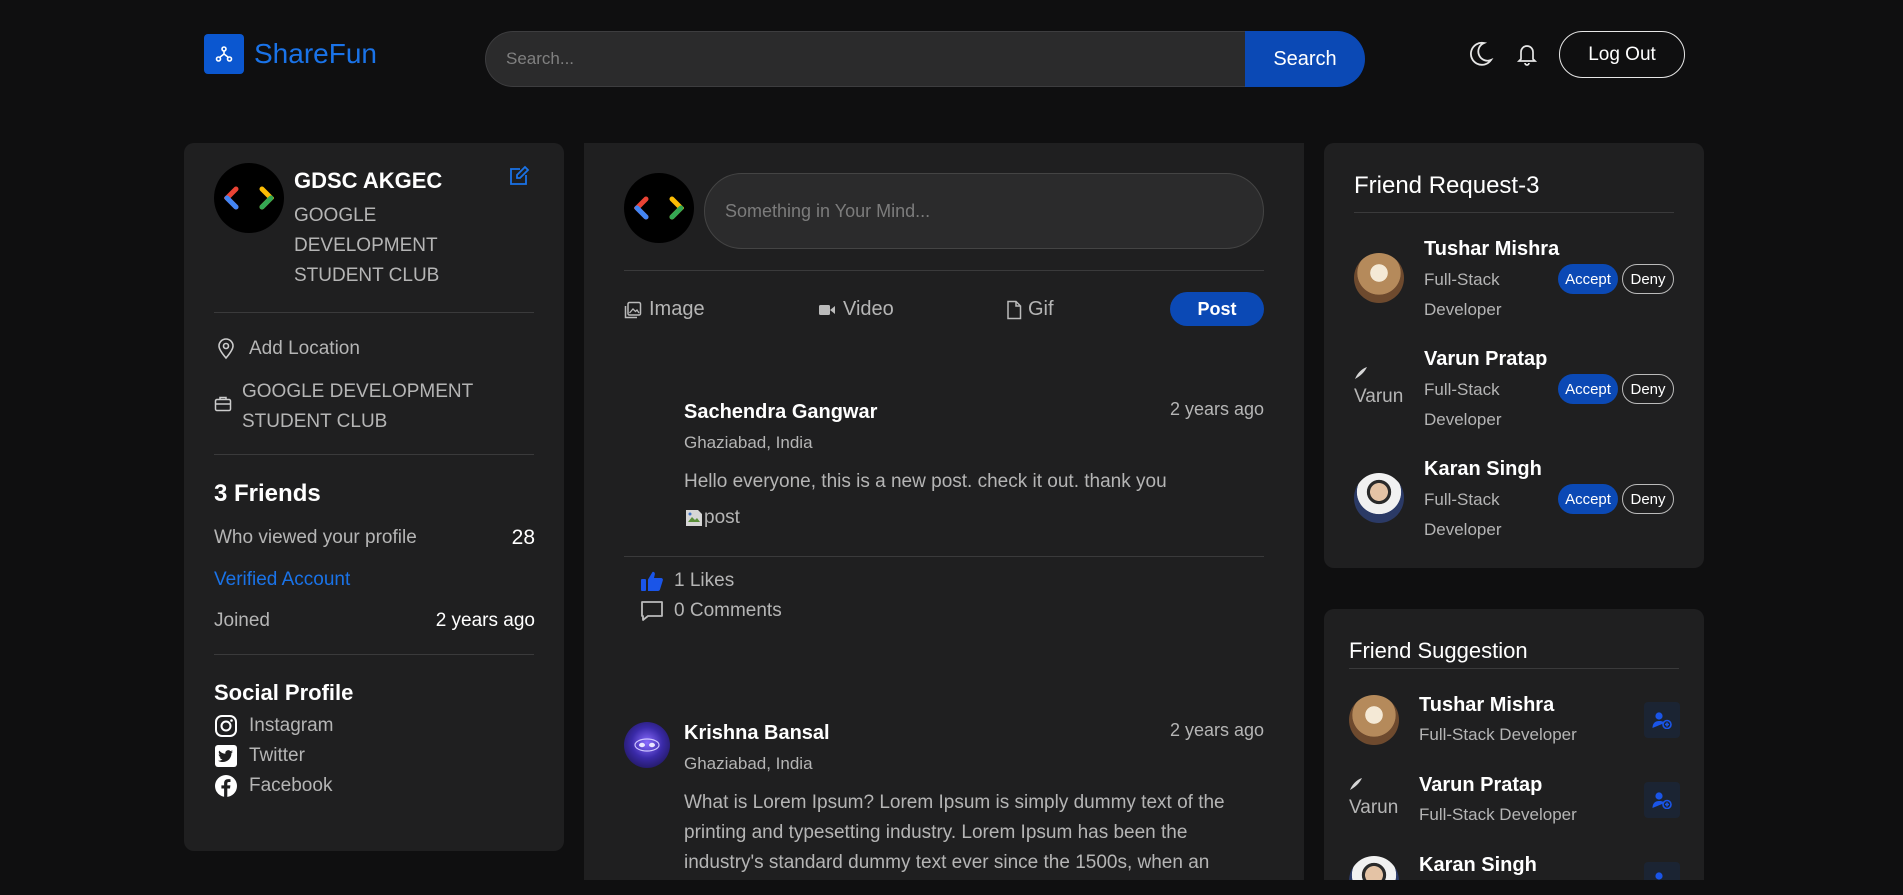 The height and width of the screenshot is (895, 1903). What do you see at coordinates (290, 786) in the screenshot?
I see `facebook-link: Facebook` at bounding box center [290, 786].